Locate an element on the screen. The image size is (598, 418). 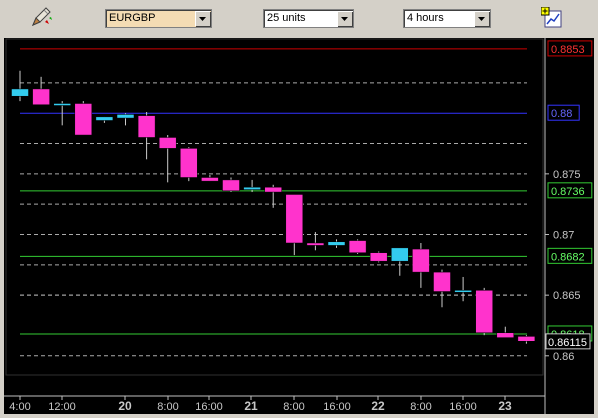
units-select-value: 25 units is located at coordinates (286, 18).